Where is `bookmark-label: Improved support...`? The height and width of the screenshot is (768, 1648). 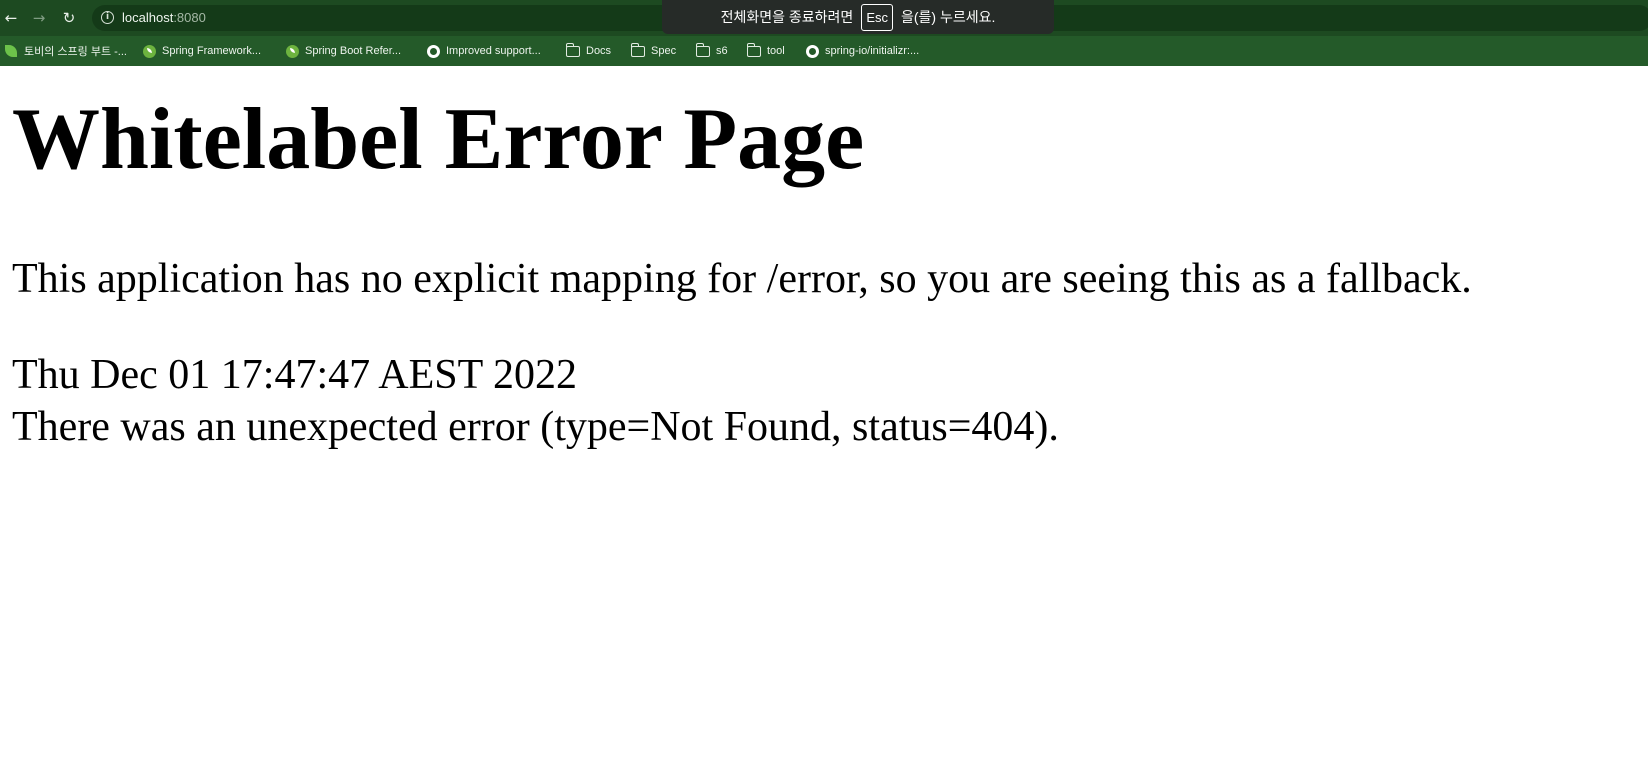
bookmark-label: Improved support... is located at coordinates (493, 51).